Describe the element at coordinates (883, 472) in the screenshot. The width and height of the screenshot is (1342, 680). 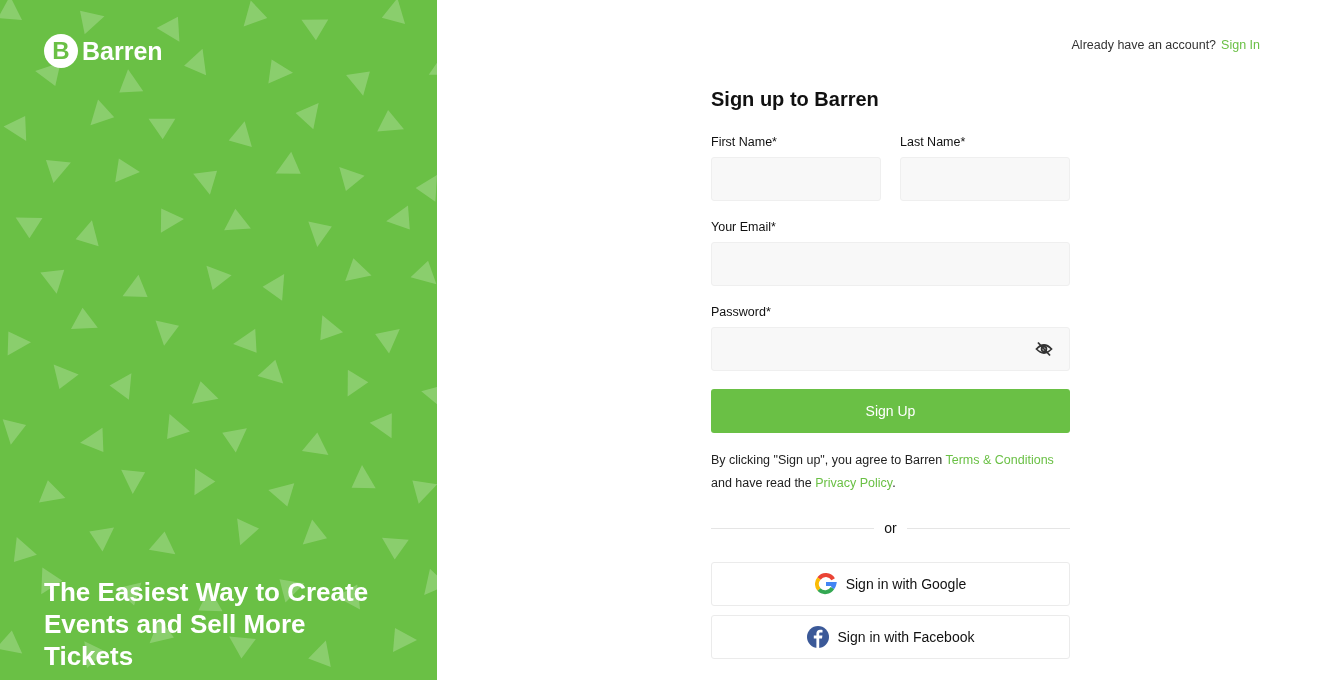
I see `agreement-text: By clicking "Sign up", you agree to Barren Terms & Conditions and have read the Privacy Policy.` at that location.